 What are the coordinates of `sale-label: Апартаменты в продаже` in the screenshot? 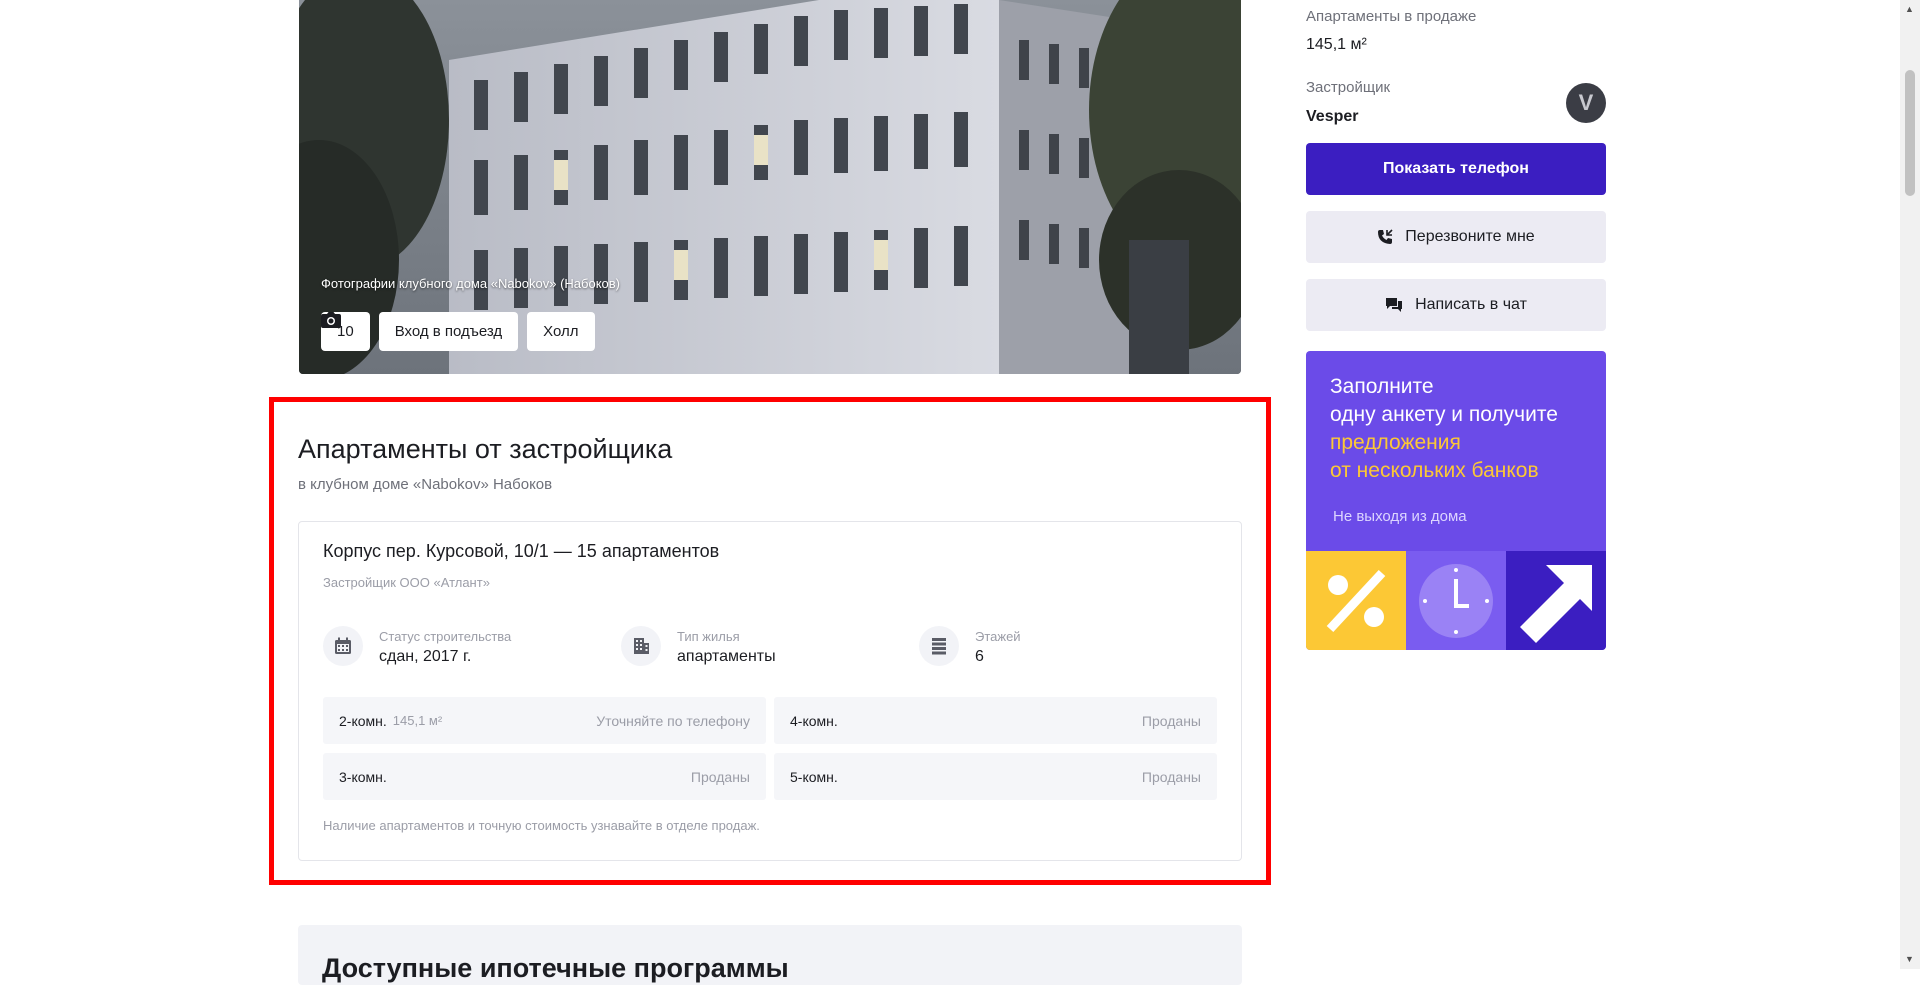 It's located at (1391, 16).